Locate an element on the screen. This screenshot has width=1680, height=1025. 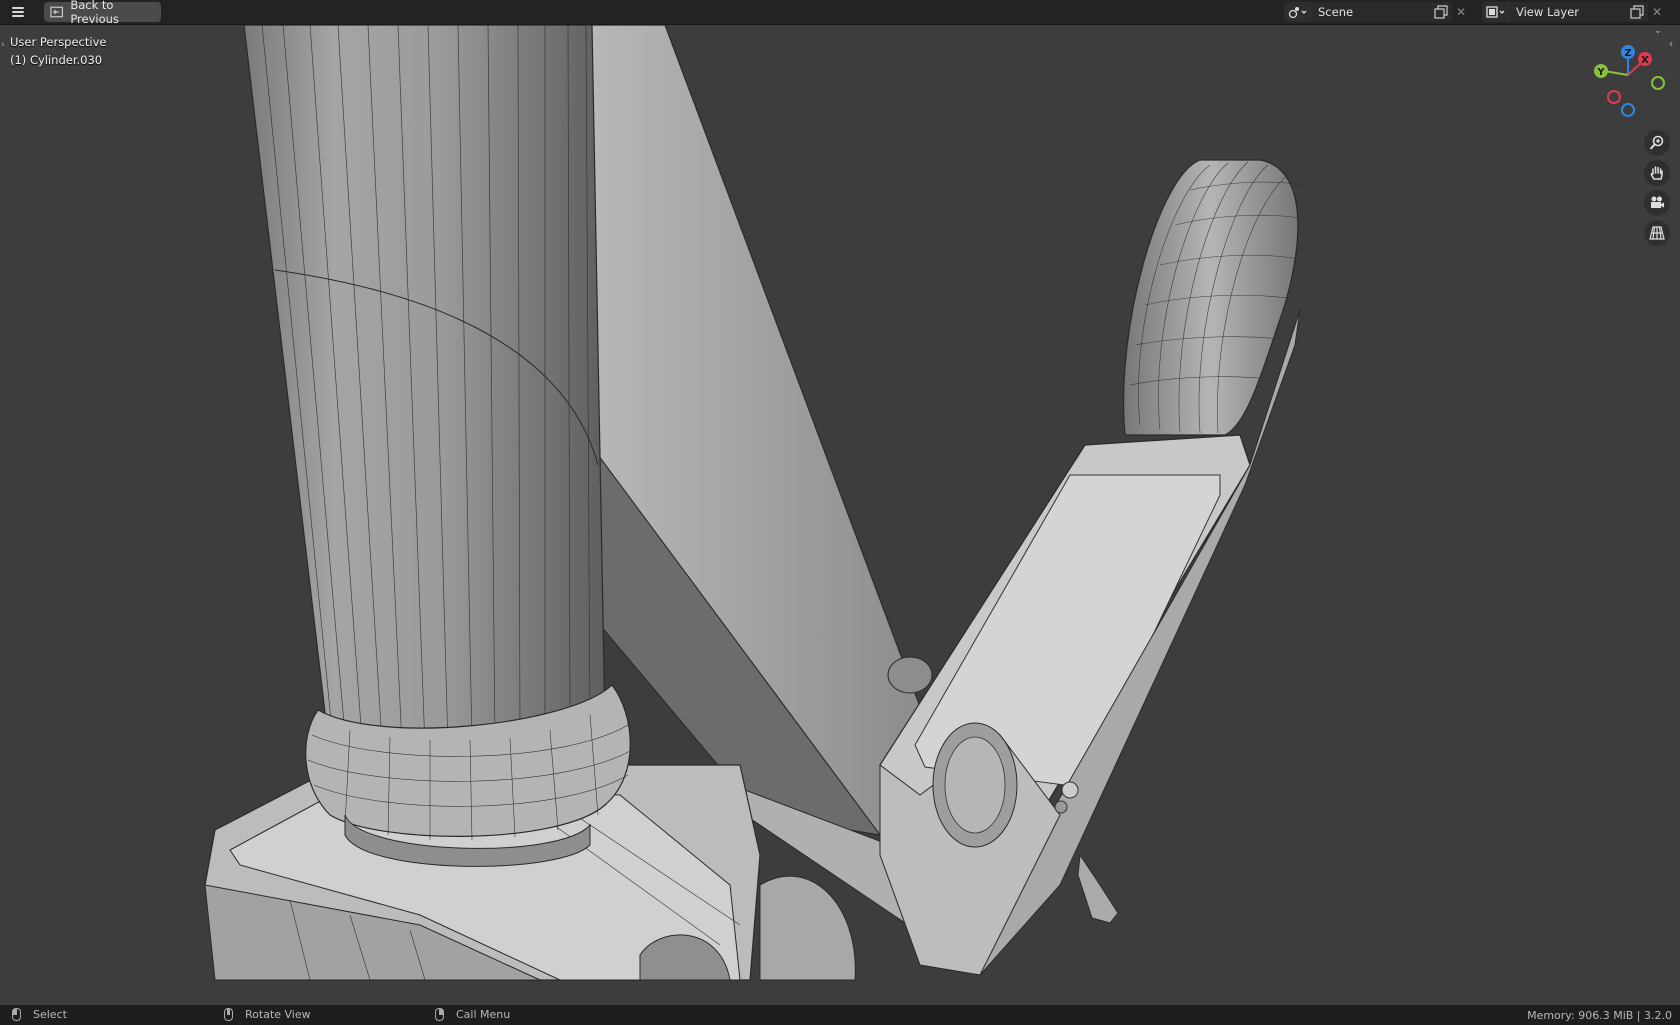
gizmo-neg-z-axis is located at coordinates (1628, 110).